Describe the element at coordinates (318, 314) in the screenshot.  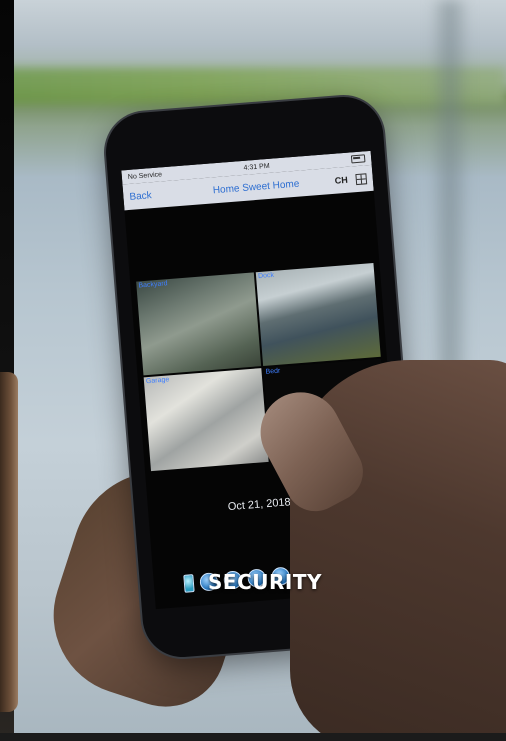
I see `camera-tile-dock: Dock` at that location.